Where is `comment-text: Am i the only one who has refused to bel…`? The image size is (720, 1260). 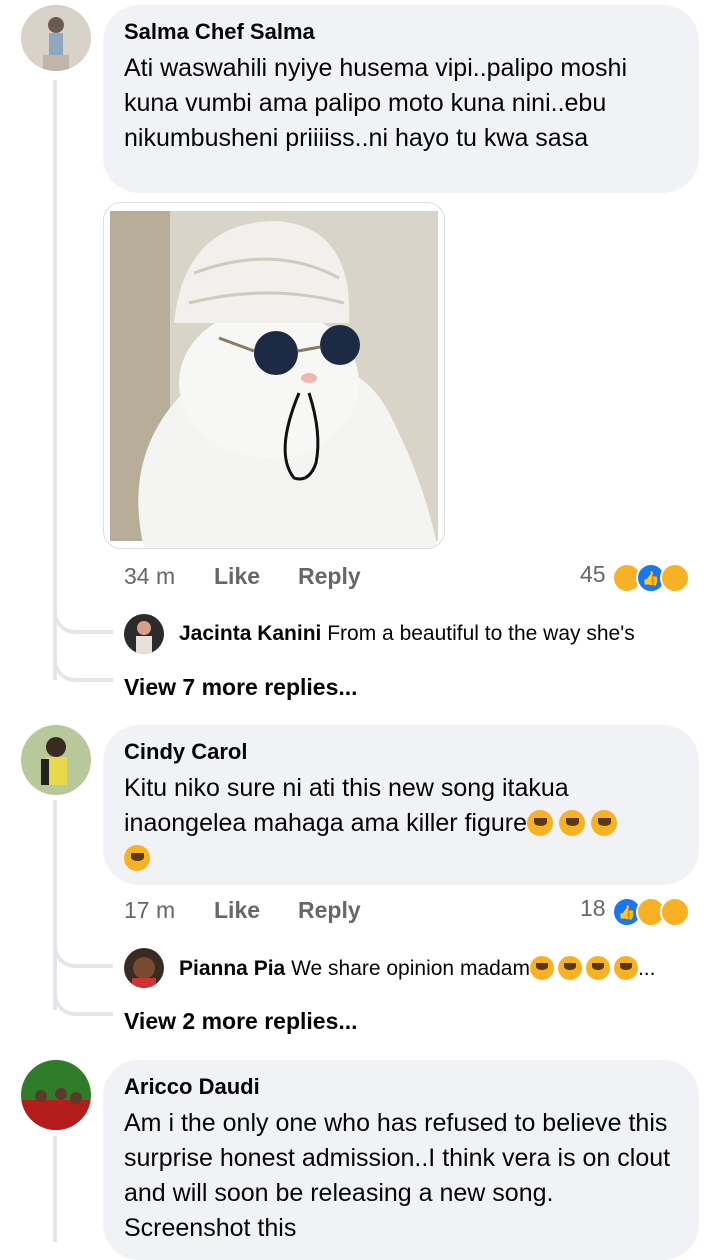
comment-text: Am i the only one who has refused to bel… is located at coordinates (397, 1175).